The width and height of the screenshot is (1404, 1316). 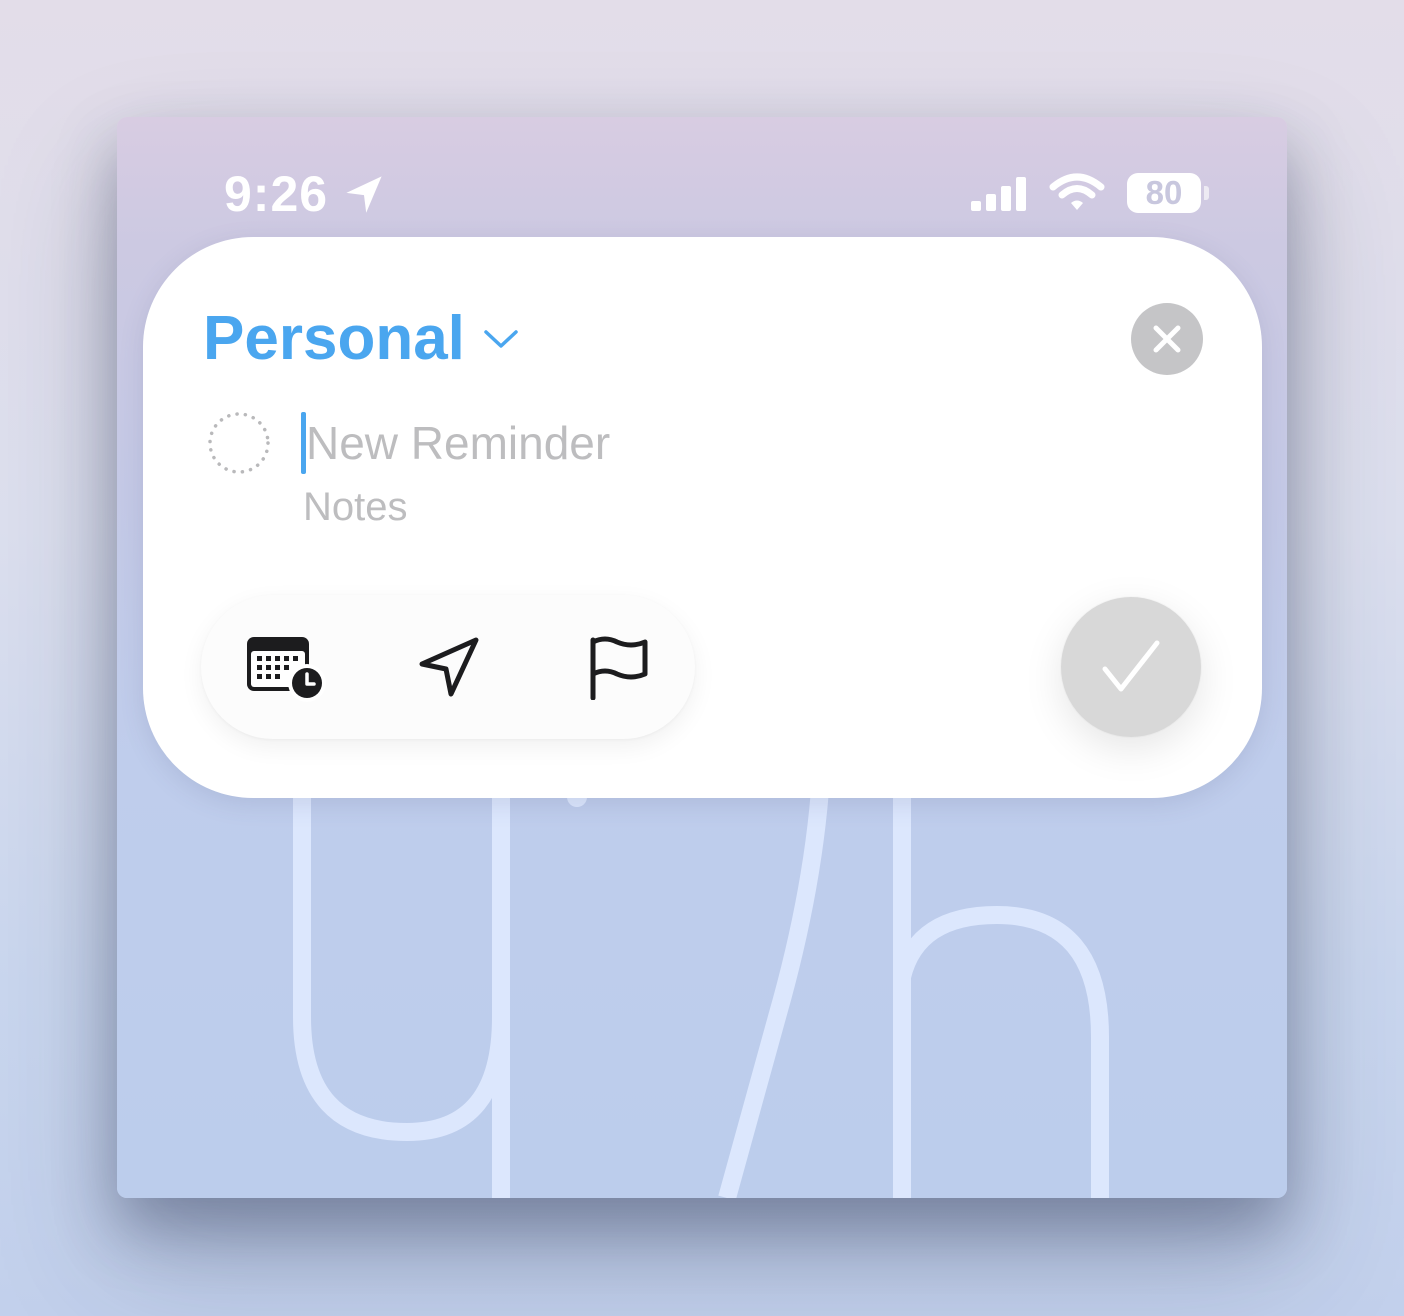 I want to click on battery-indicator: 80, so click(x=1168, y=193).